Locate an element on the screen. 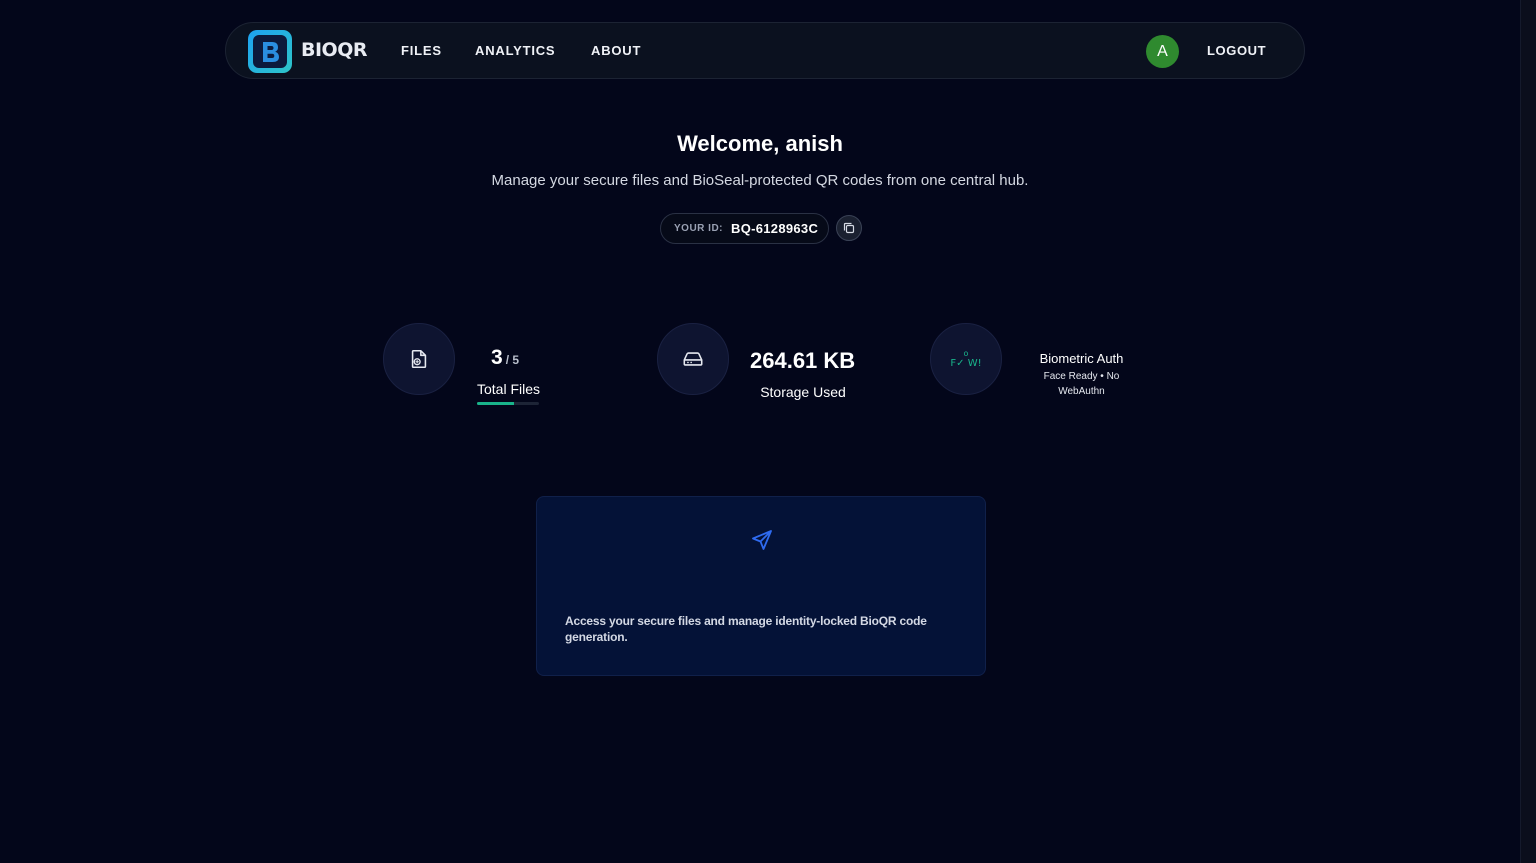 This screenshot has height=863, width=1536. biometric-status-text: F✓ W! is located at coordinates (966, 363).